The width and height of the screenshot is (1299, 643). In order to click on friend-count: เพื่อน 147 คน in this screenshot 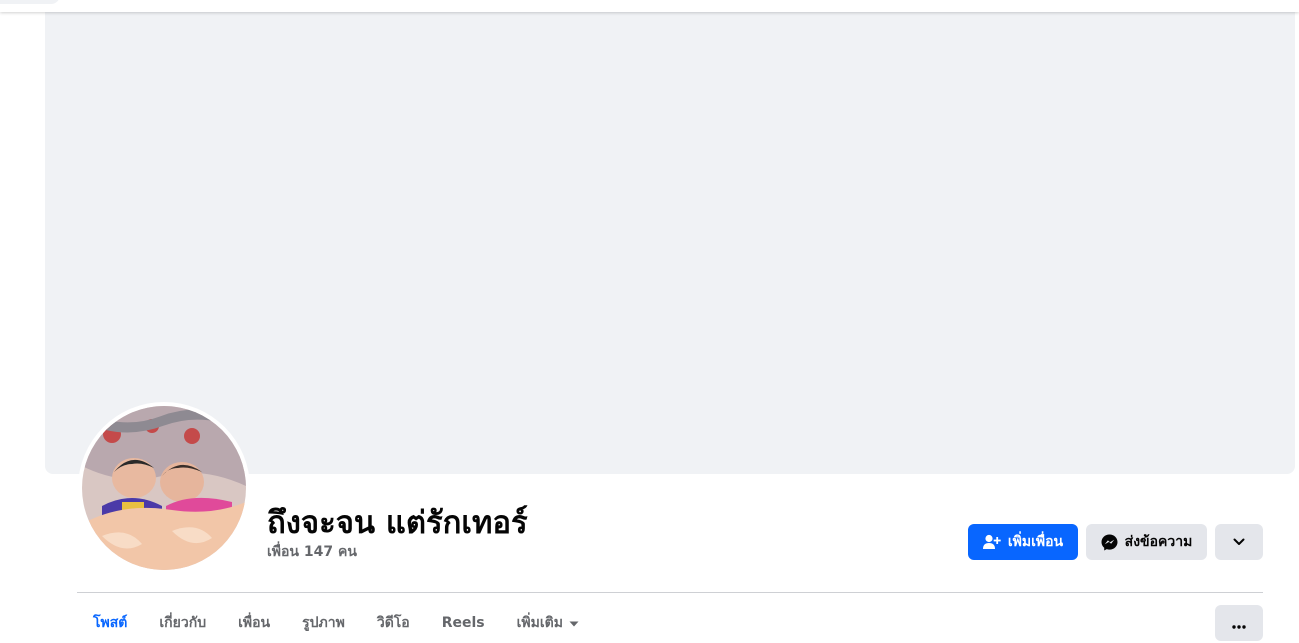, I will do `click(312, 552)`.